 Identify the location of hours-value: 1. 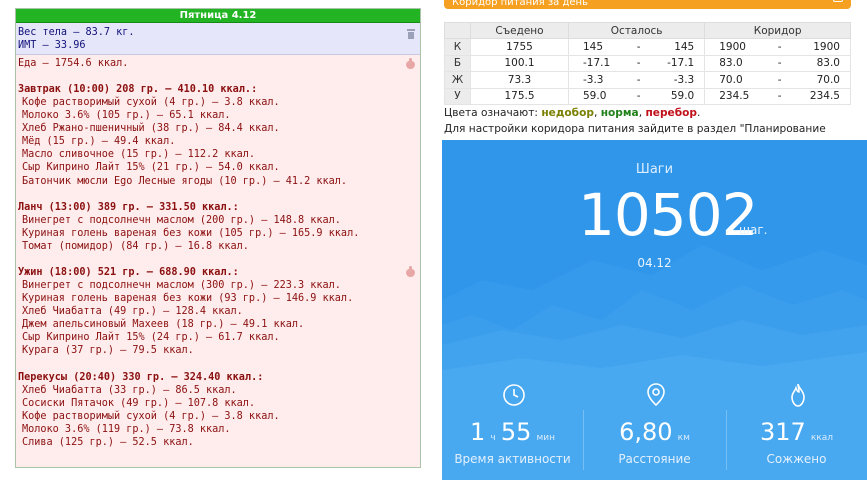
(478, 432).